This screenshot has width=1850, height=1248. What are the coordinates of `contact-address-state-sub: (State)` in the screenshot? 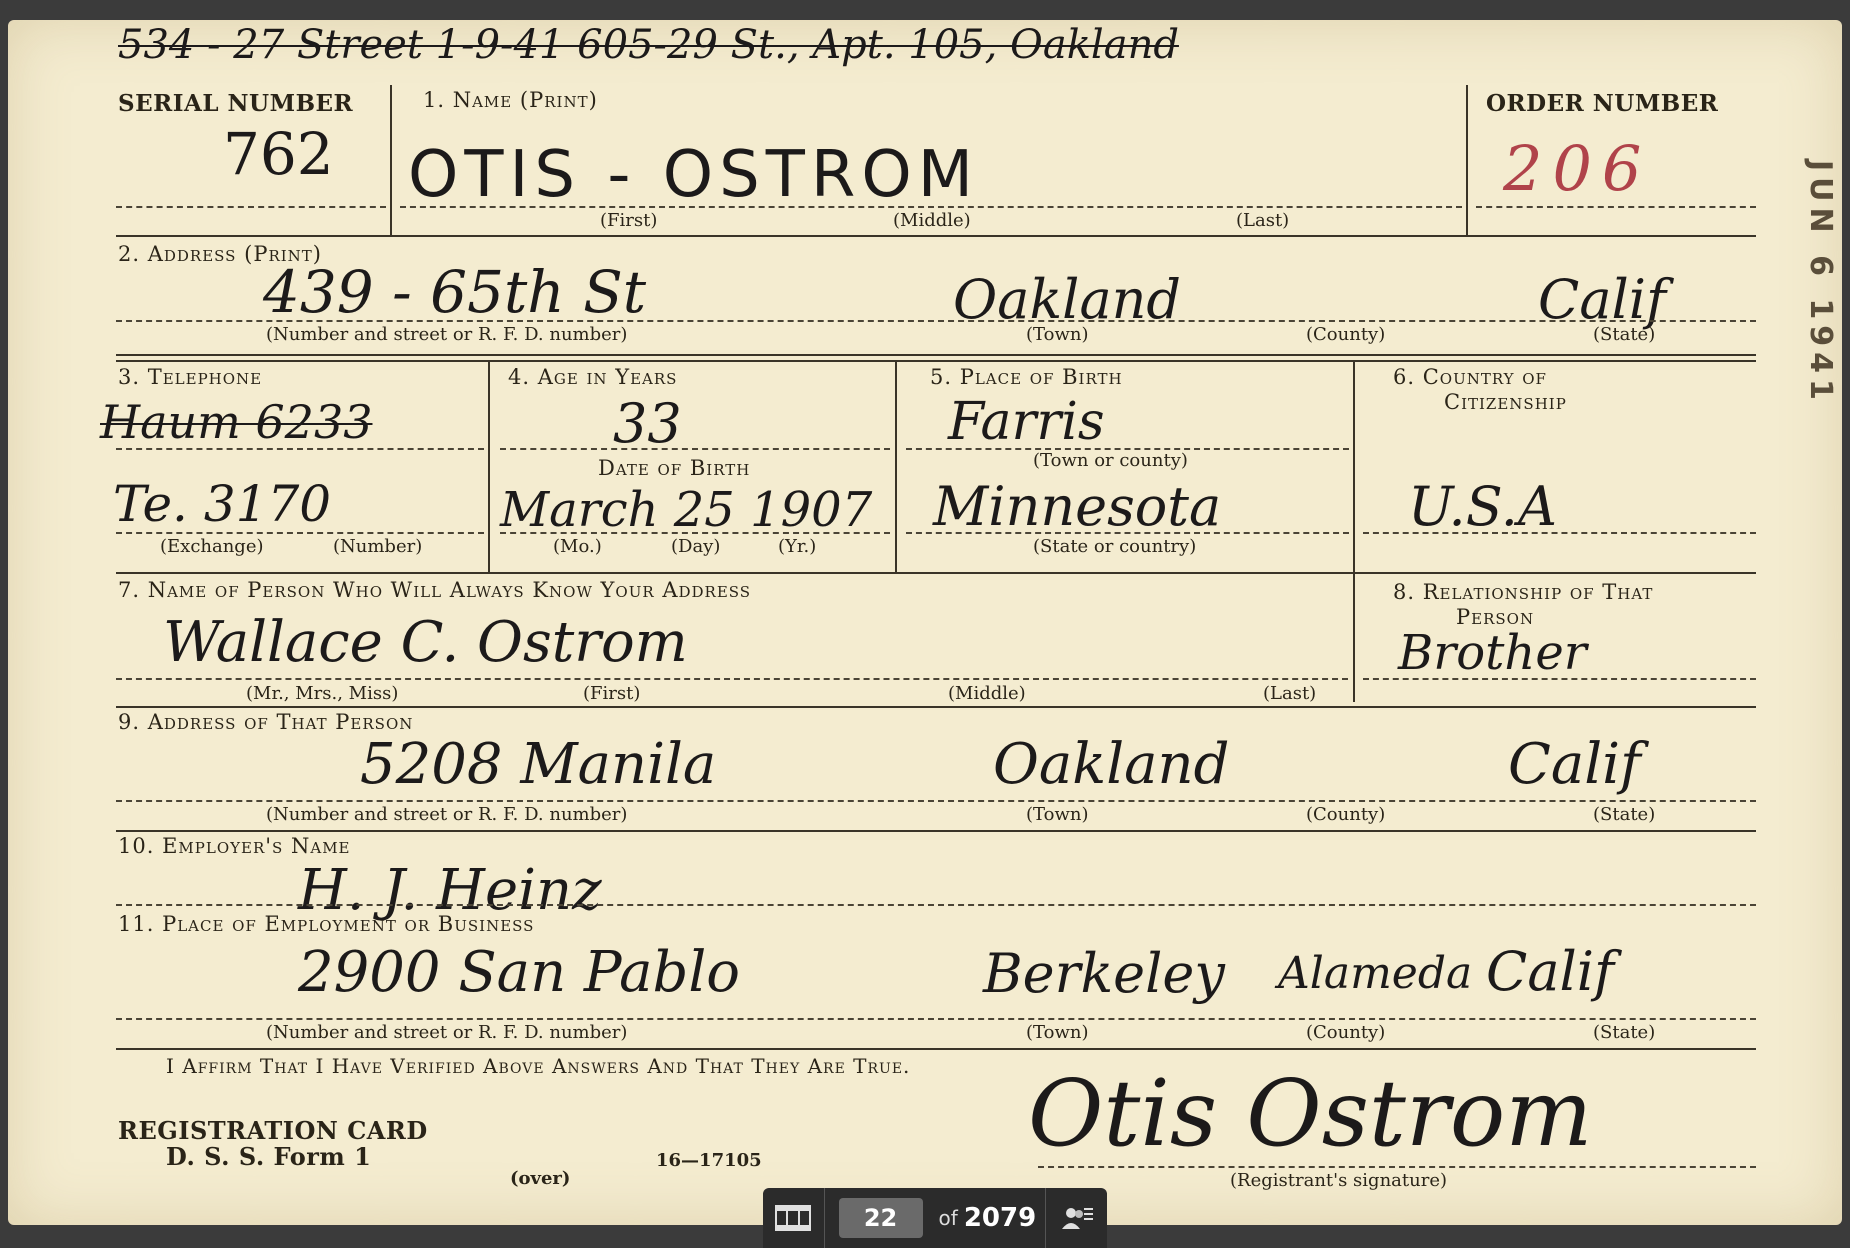 It's located at (1624, 814).